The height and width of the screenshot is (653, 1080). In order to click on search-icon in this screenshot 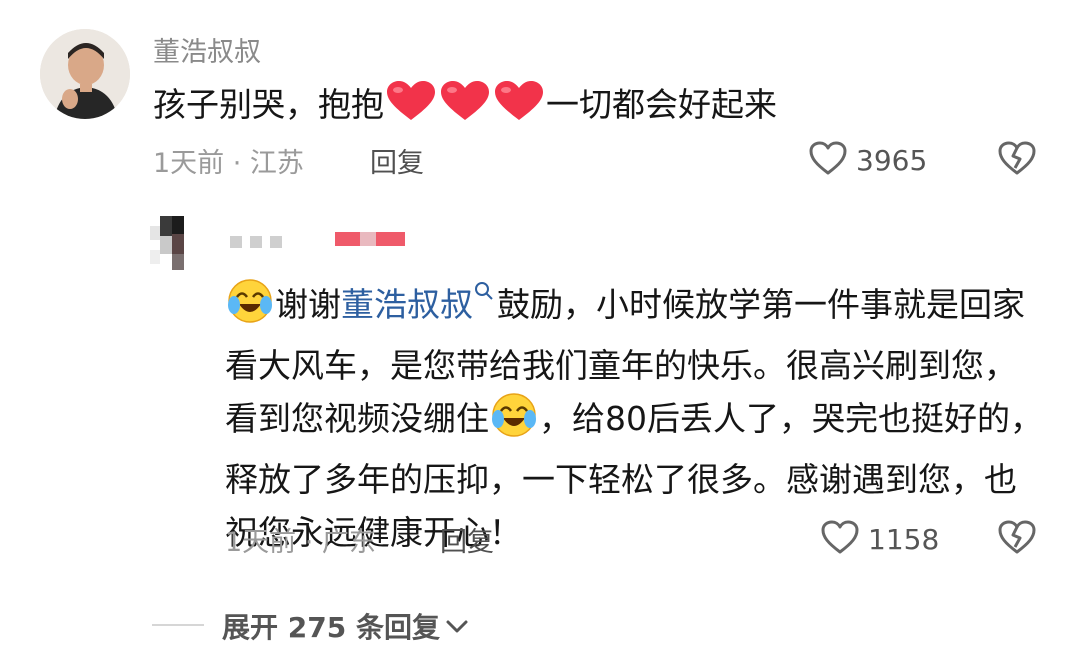, I will do `click(484, 290)`.